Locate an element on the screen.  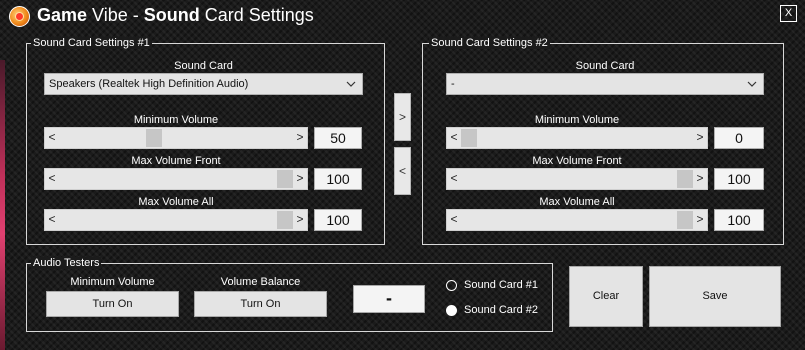
max-volume-all-slider-2: < > is located at coordinates (577, 220).